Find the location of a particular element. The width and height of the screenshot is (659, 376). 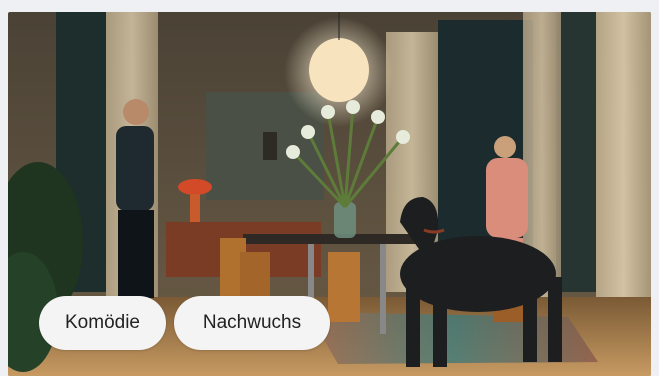

genre-tag-label: Komödie is located at coordinates (102, 322).